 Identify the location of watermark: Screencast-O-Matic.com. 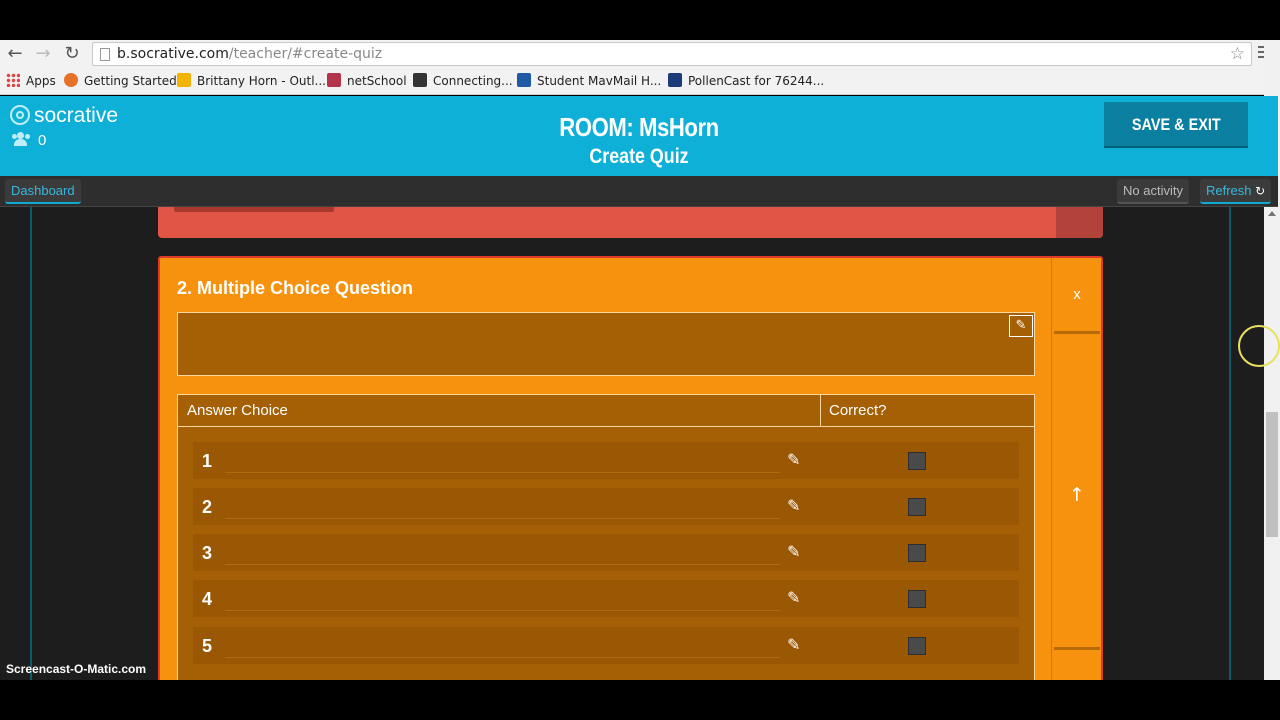
(76, 669).